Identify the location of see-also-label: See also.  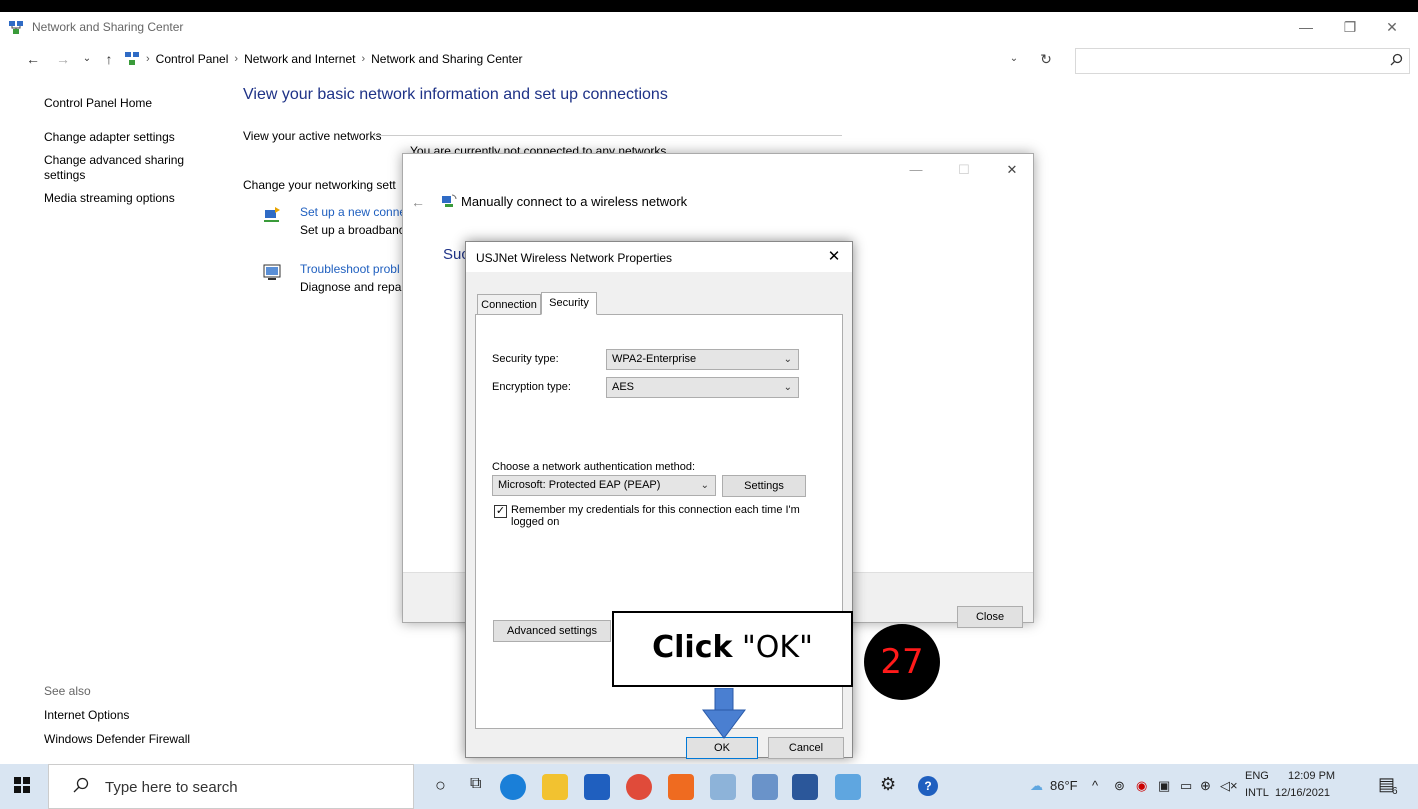
(67, 691).